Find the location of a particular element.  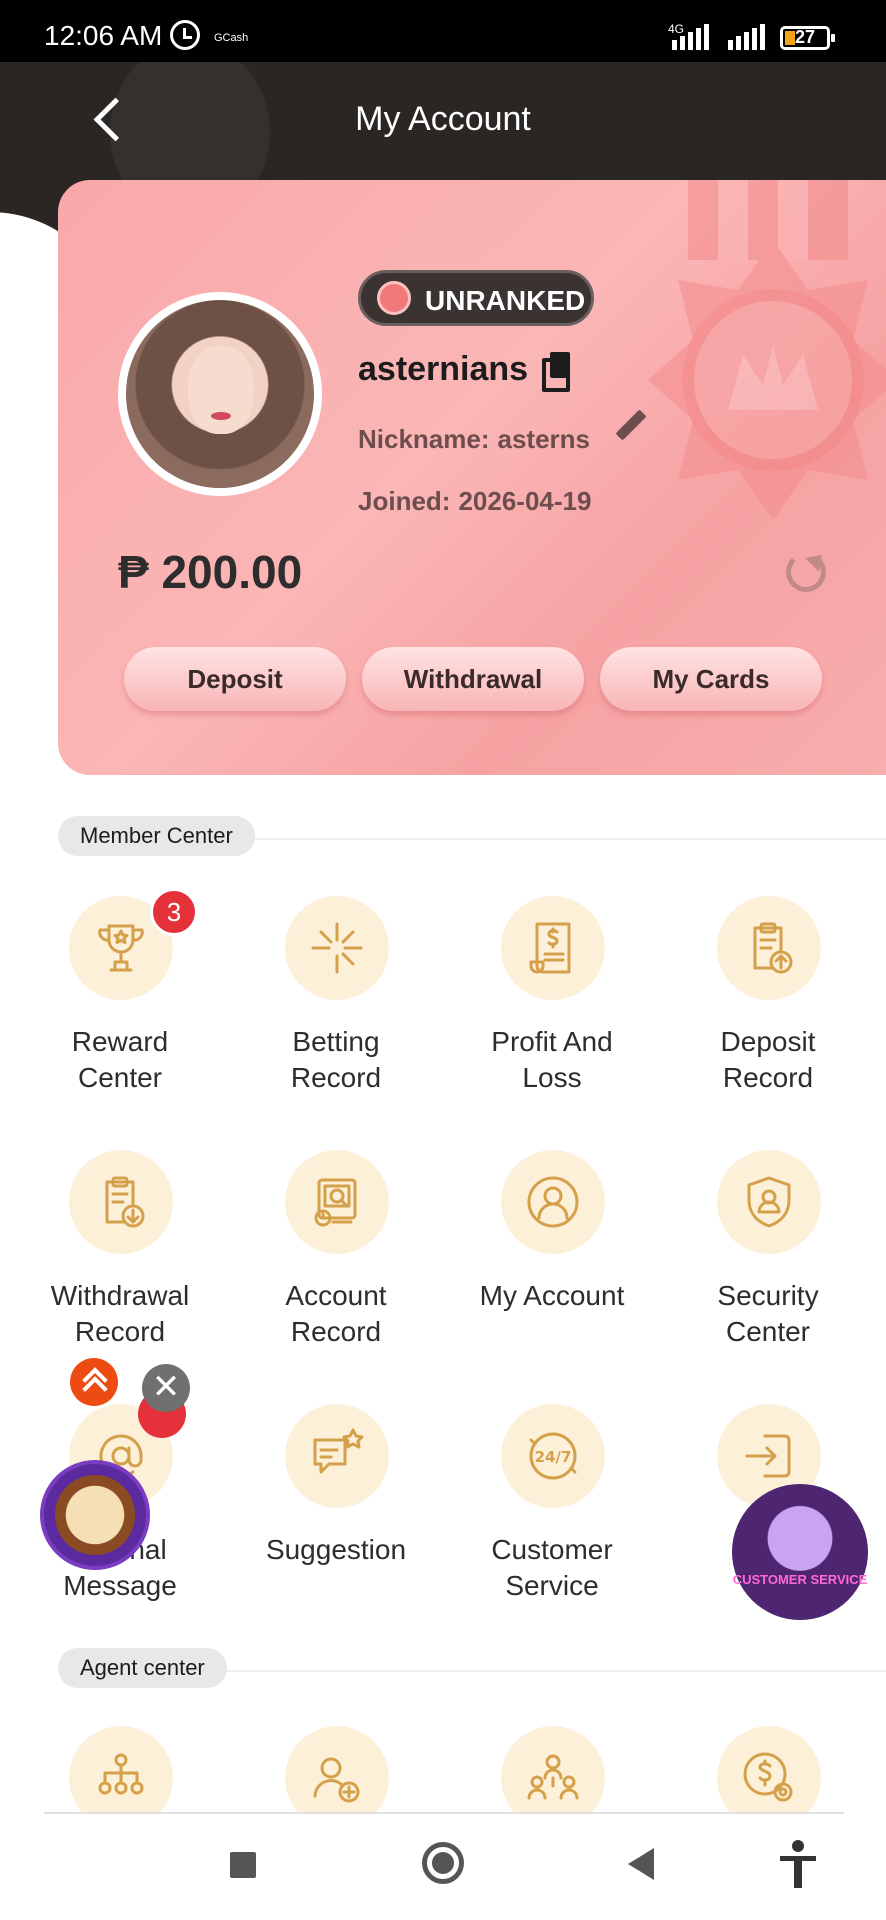

menu-item-customer-service: 24/7 Customer Service is located at coordinates (552, 1514).